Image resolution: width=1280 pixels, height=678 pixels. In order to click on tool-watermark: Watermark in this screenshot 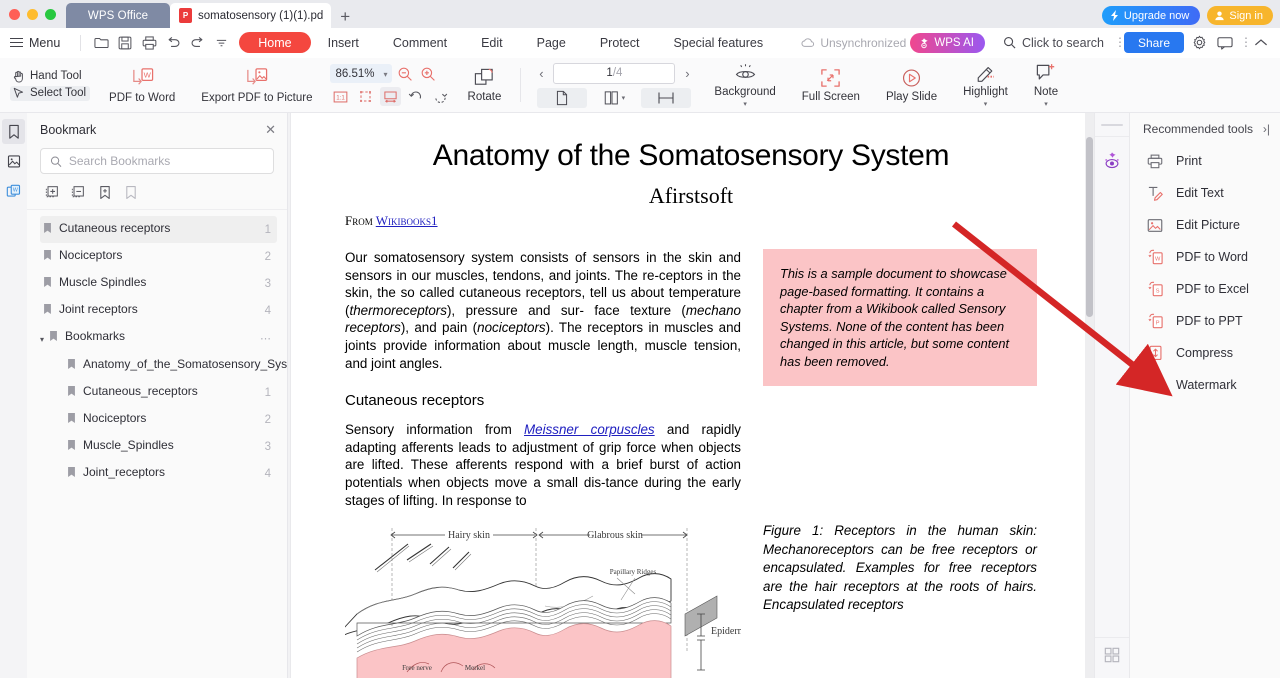, I will do `click(1205, 385)`.